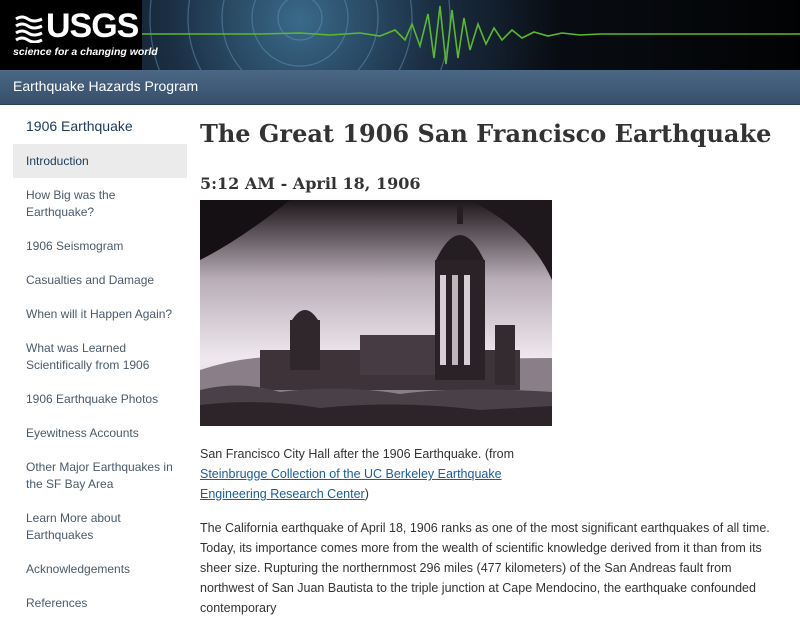 This screenshot has width=800, height=620. Describe the element at coordinates (310, 183) in the screenshot. I see `page-subtitle: 5:12 AM - April 18, 1906` at that location.